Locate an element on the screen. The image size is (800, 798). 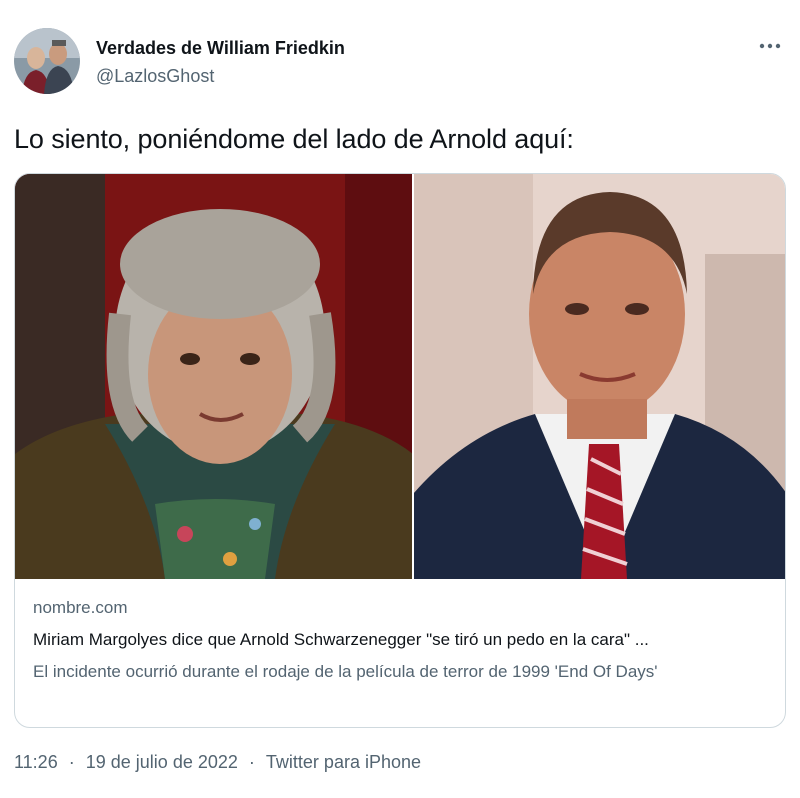
tweet-date: 19 de julio de 2022 is located at coordinates (162, 762).